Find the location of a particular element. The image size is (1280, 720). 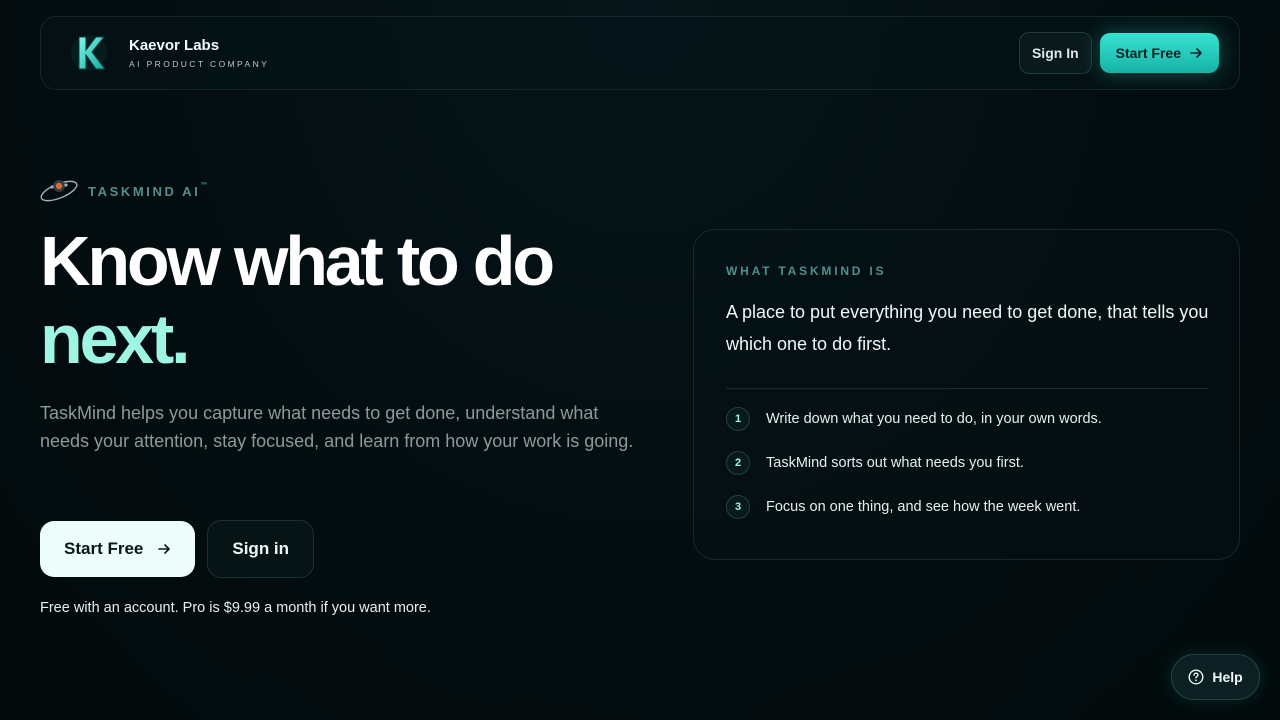

hero-headline: Know what to do next. is located at coordinates (297, 300).